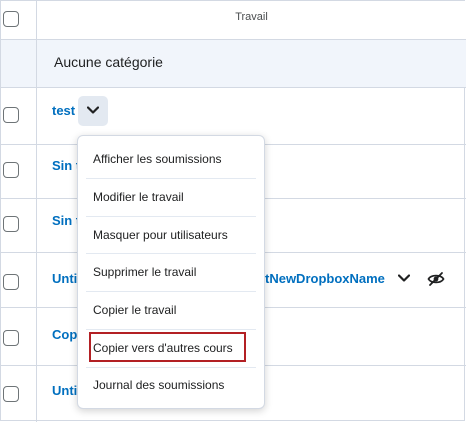 The height and width of the screenshot is (422, 466). Describe the element at coordinates (233, 87) in the screenshot. I see `divider` at that location.